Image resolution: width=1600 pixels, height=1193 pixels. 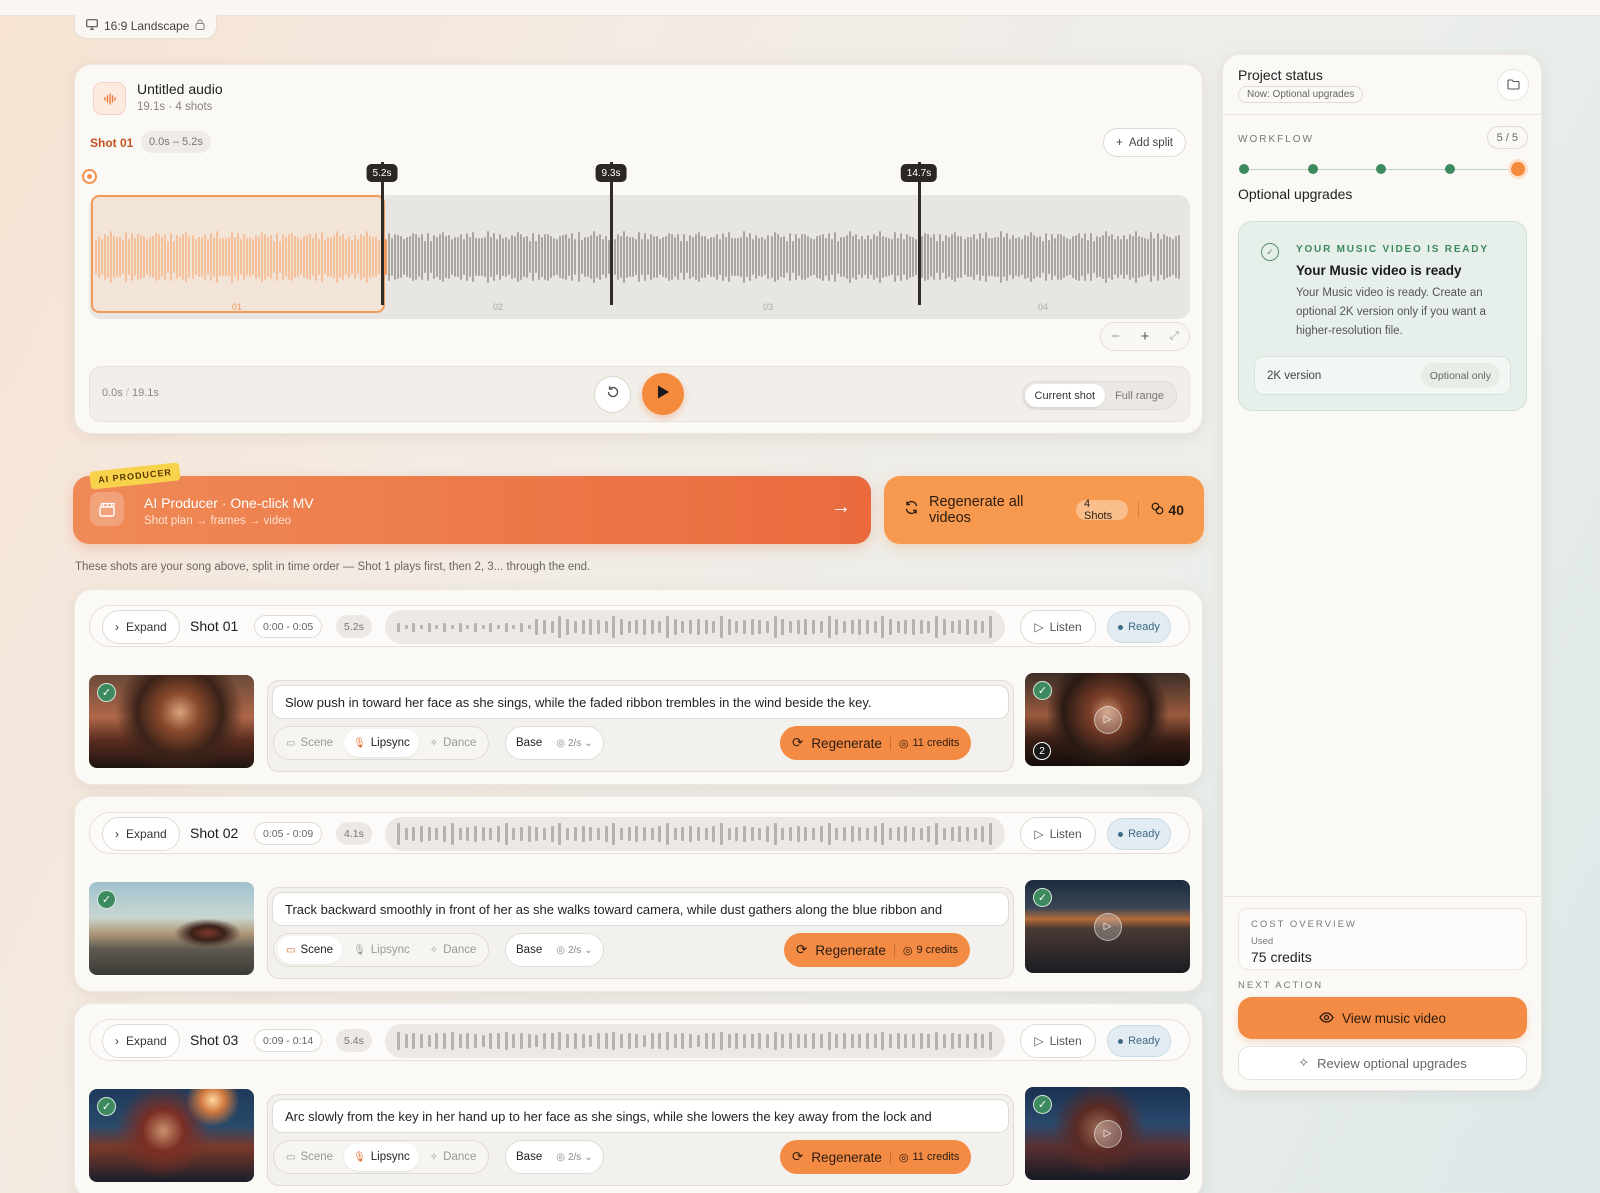 I want to click on upgrade-option-2k: 2K version Optional only, so click(x=1382, y=375).